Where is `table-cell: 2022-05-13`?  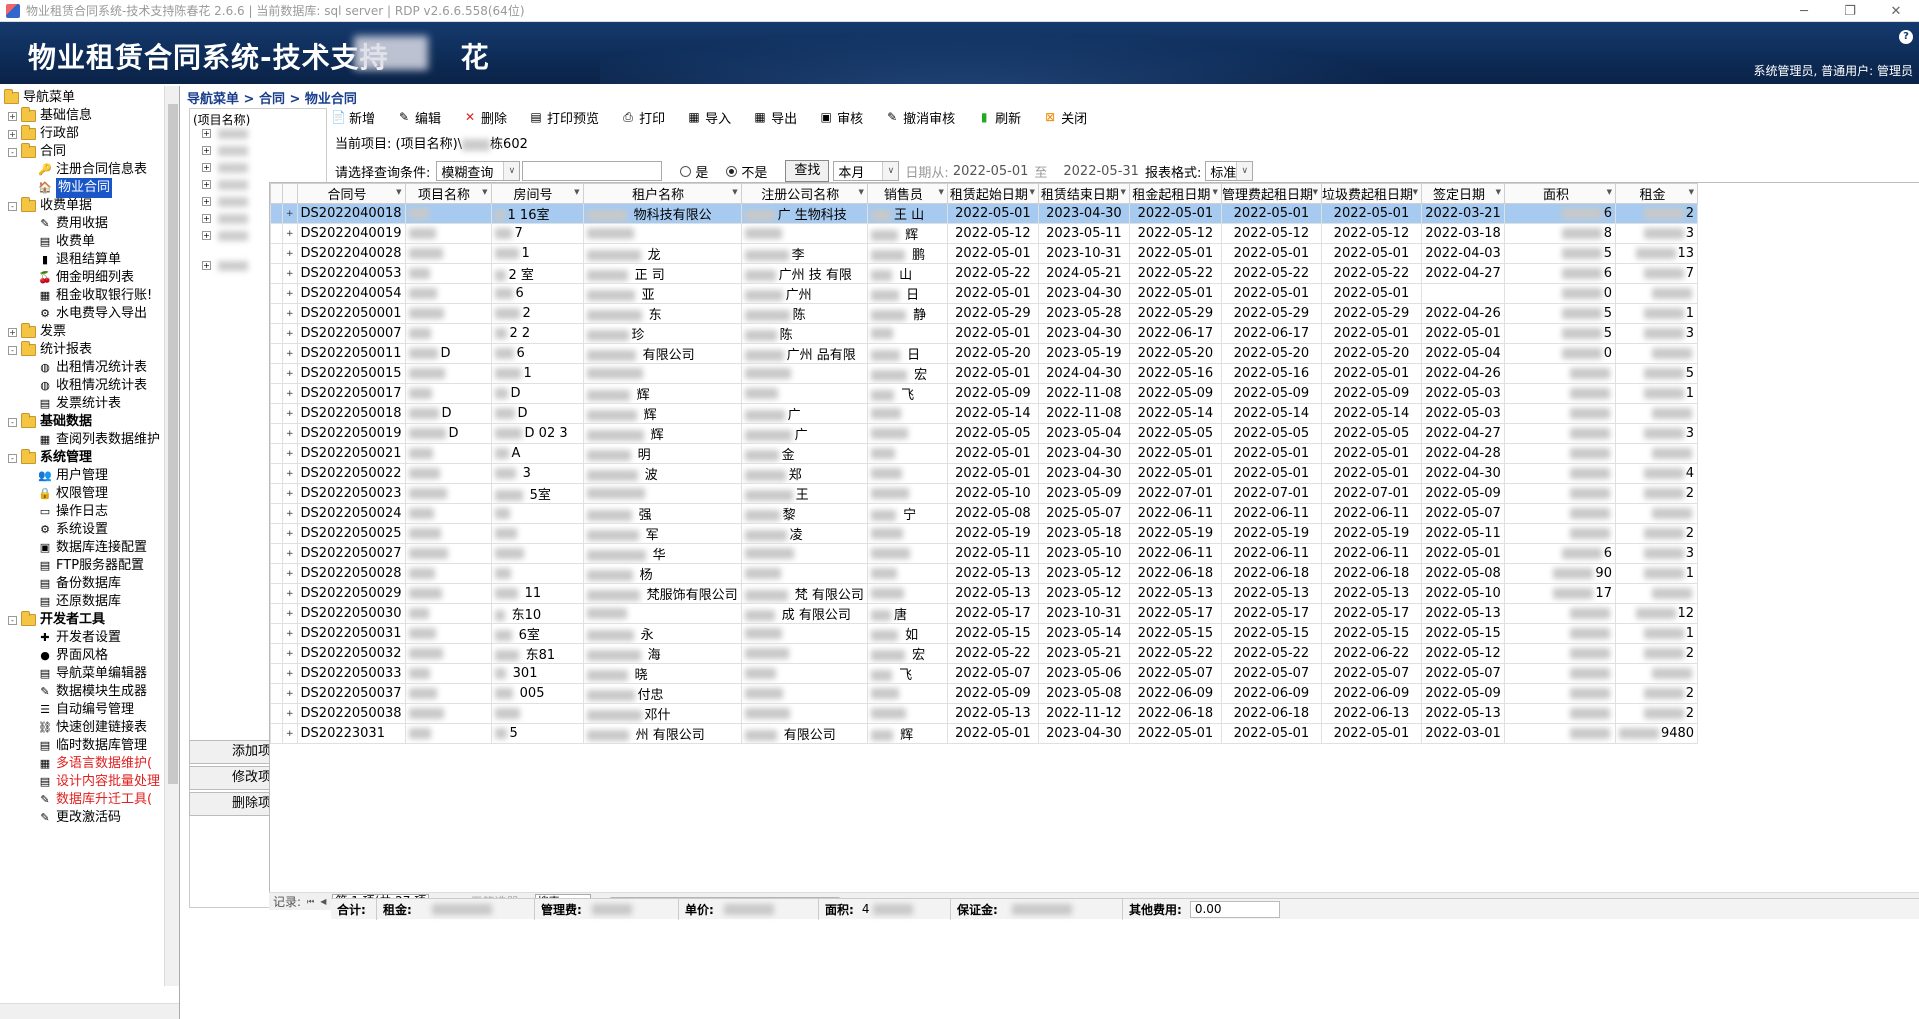
table-cell: 2022-05-13 is located at coordinates (1371, 593).